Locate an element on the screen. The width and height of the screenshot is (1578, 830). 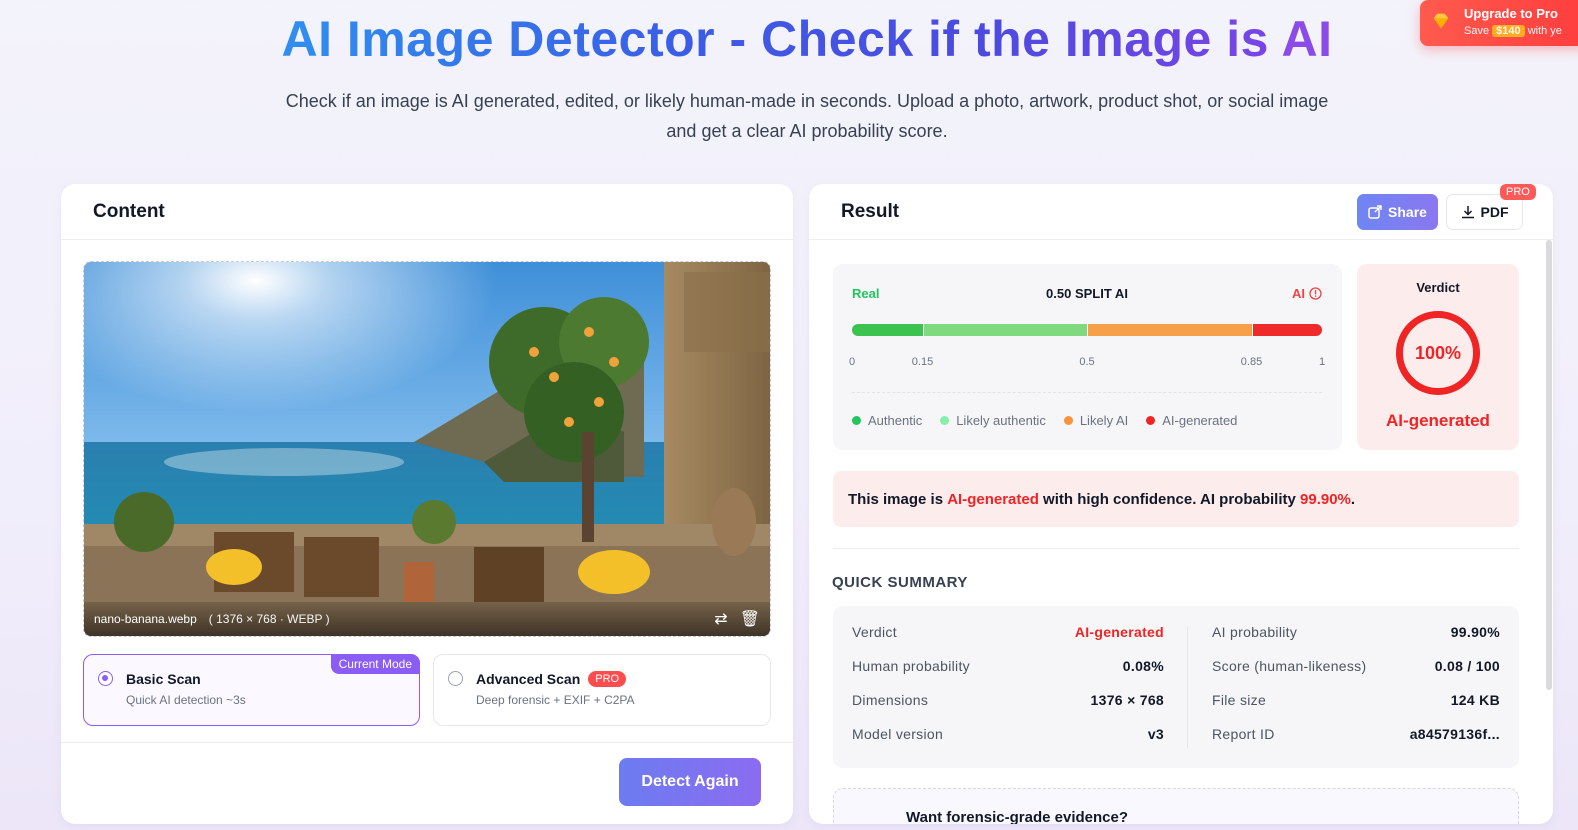
summary-value: 0.08 / 100 is located at coordinates (1467, 666).